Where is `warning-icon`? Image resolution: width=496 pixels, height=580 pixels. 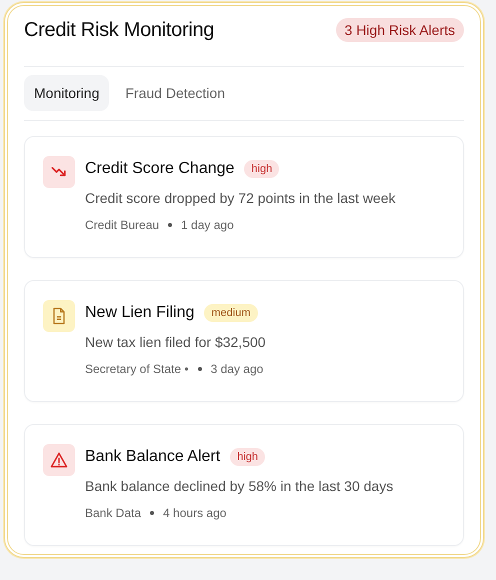
warning-icon is located at coordinates (59, 460).